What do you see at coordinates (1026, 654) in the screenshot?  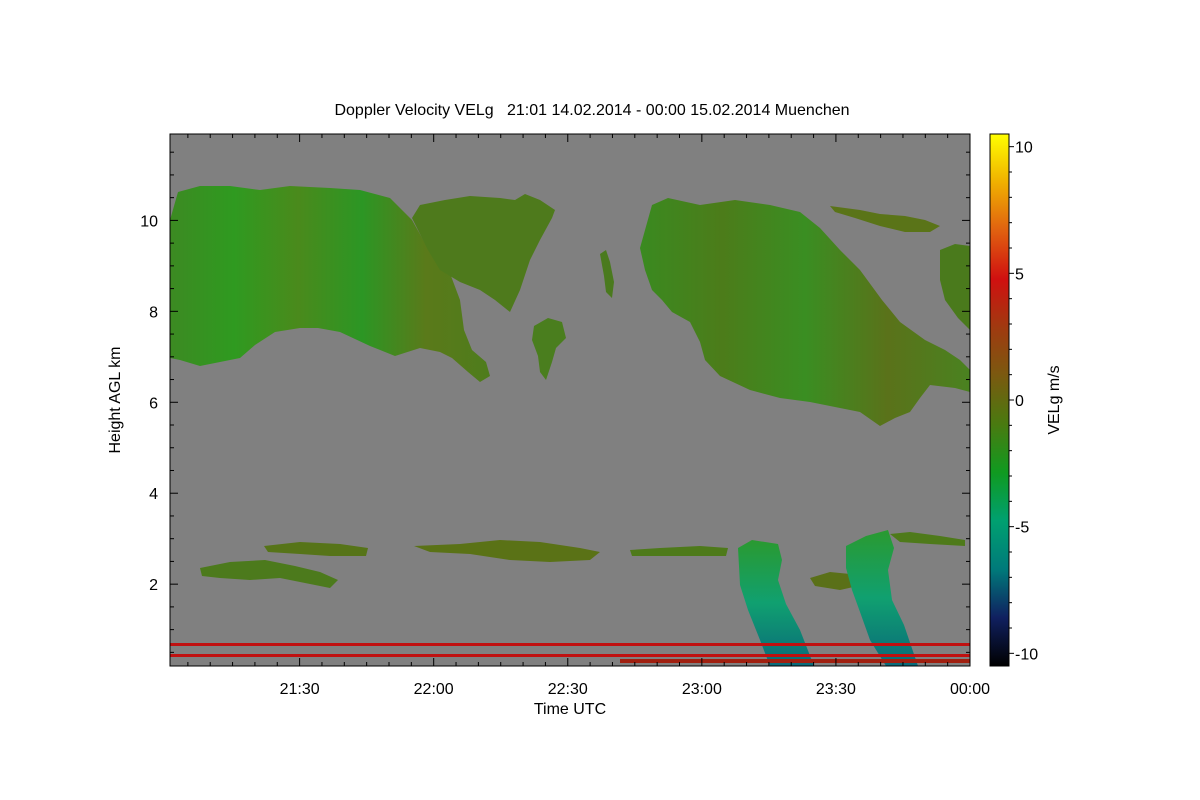 I see `colorbar-tick-label: -10` at bounding box center [1026, 654].